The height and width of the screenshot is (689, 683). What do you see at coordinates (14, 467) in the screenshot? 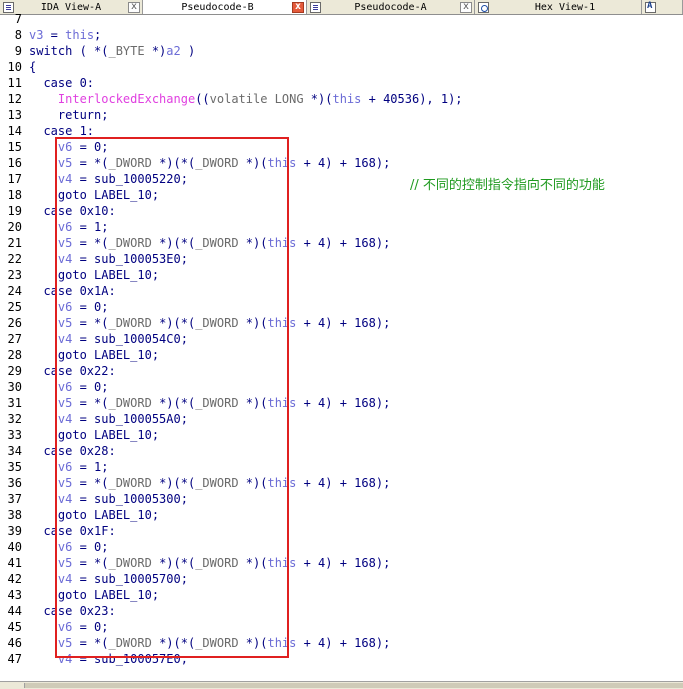
I see `line-number: 35` at bounding box center [14, 467].